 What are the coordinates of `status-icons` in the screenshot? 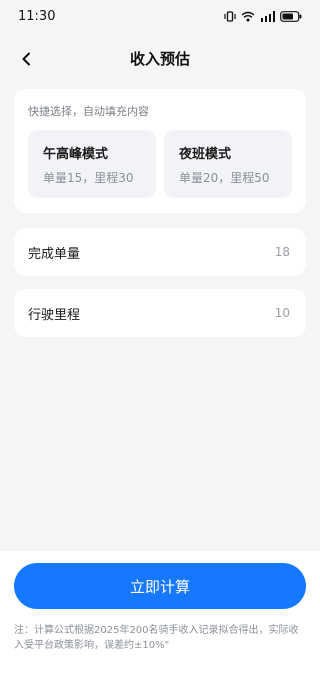 It's located at (263, 16).